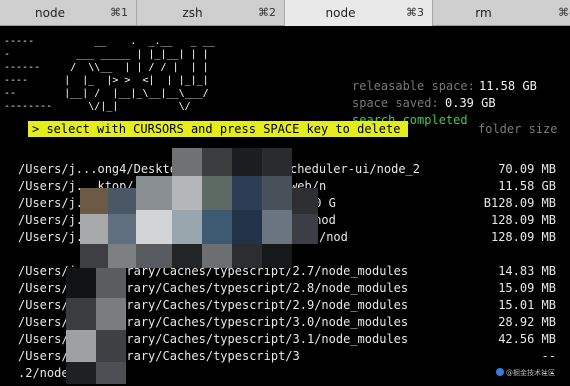 The height and width of the screenshot is (386, 570). What do you see at coordinates (415, 12) in the screenshot?
I see `tab-shortcut: ⌘3` at bounding box center [415, 12].